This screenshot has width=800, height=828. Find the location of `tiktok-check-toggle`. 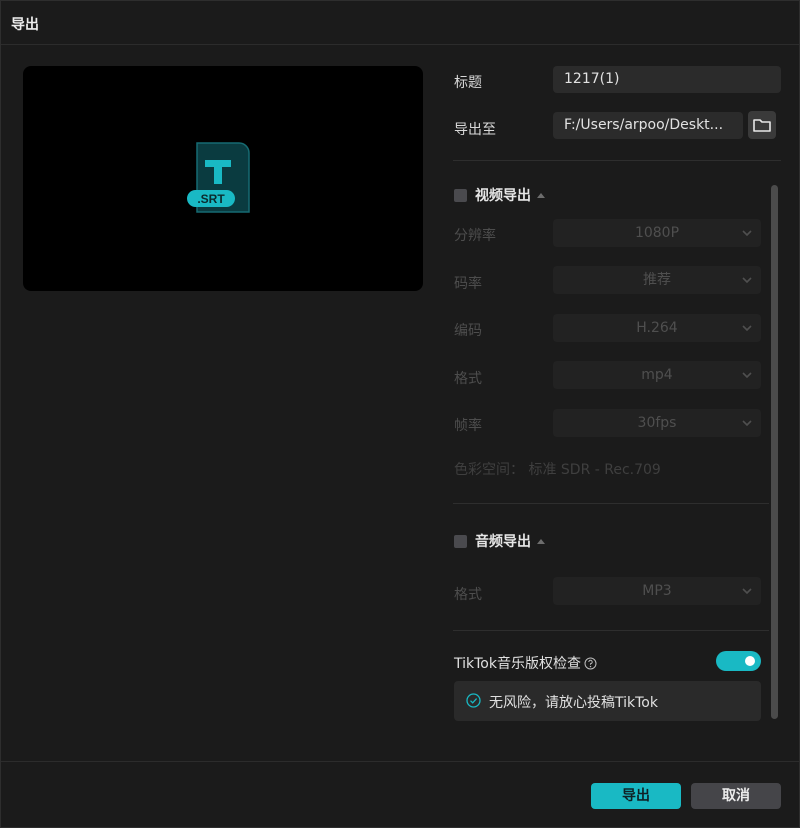

tiktok-check-toggle is located at coordinates (738, 661).